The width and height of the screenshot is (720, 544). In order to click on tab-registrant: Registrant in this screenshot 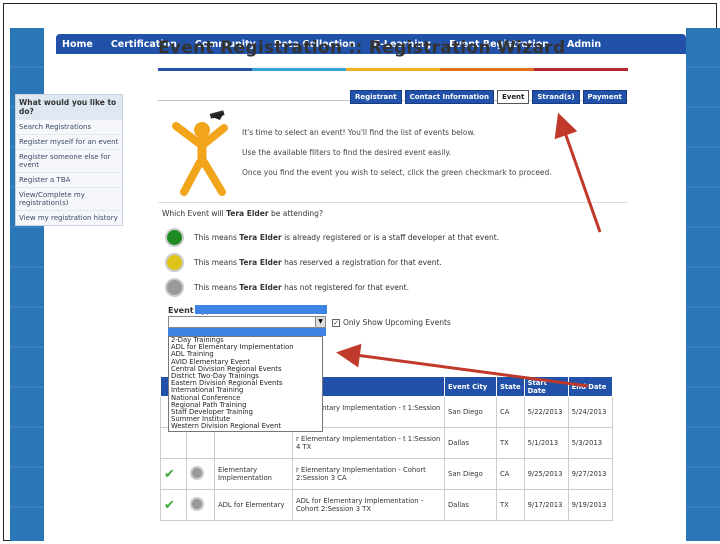, I will do `click(376, 97)`.